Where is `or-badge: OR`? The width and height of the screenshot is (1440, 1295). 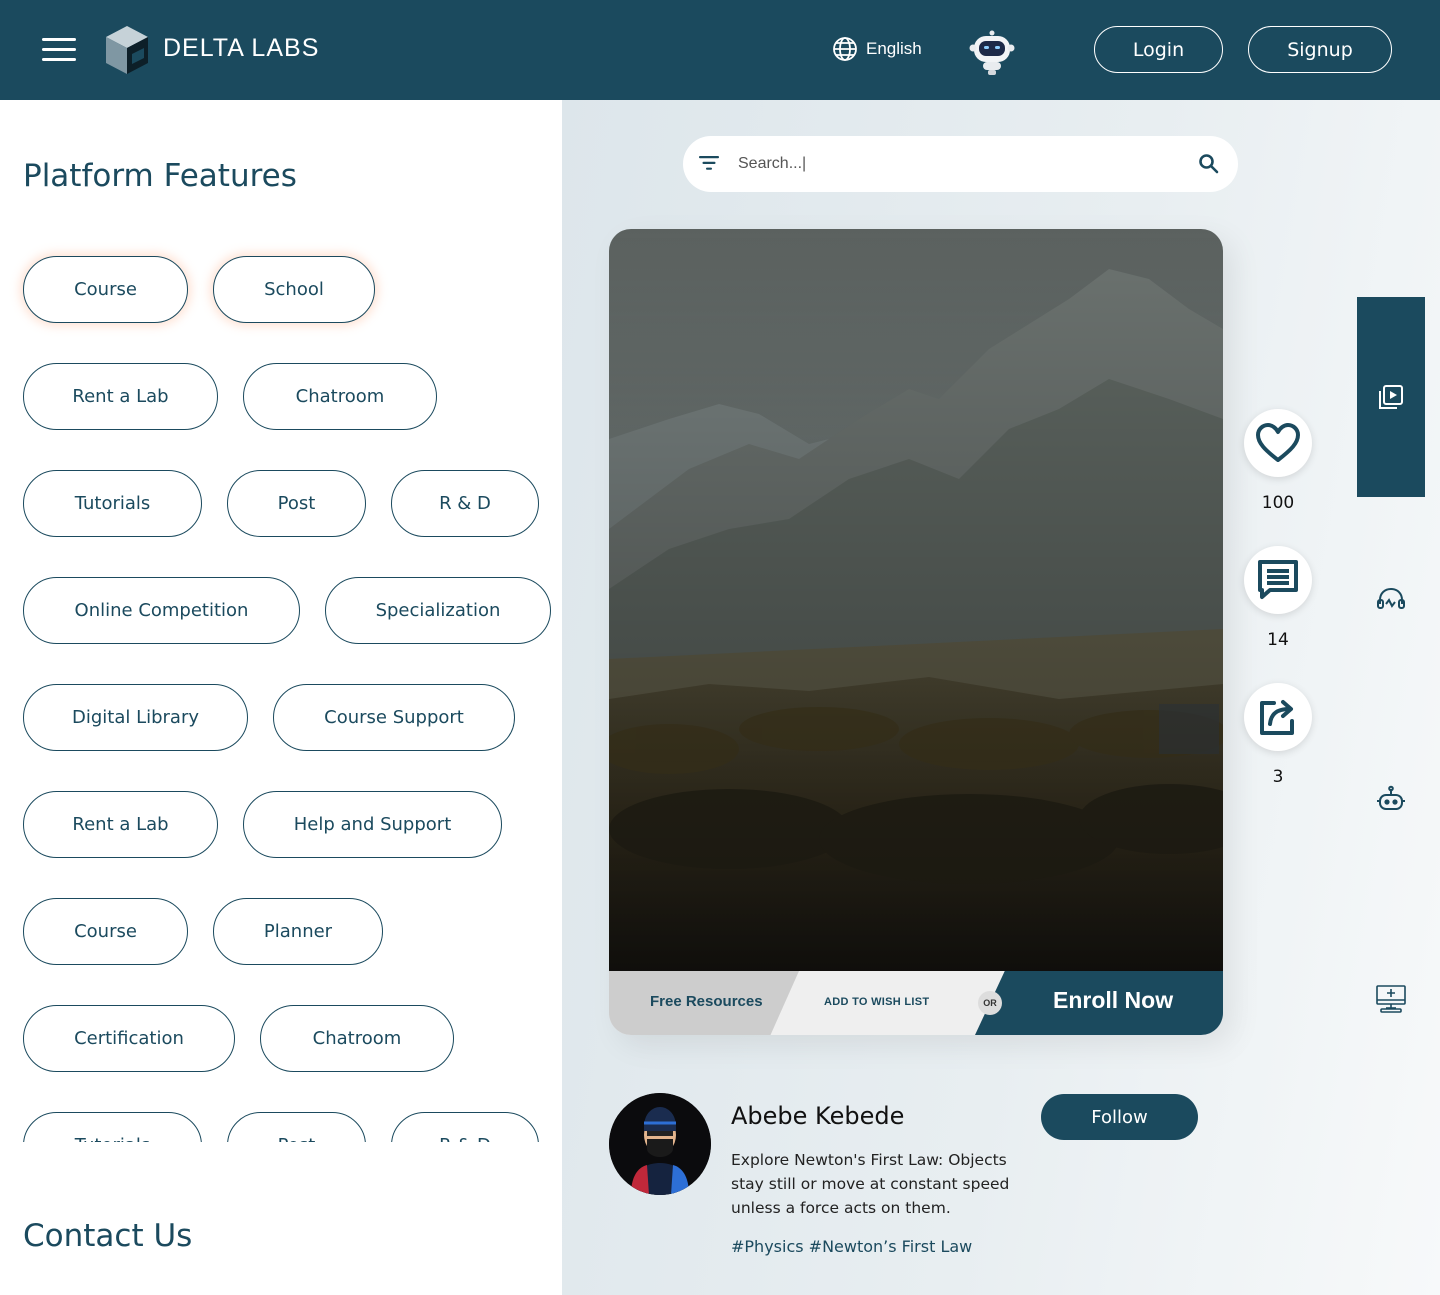
or-badge: OR is located at coordinates (990, 1003).